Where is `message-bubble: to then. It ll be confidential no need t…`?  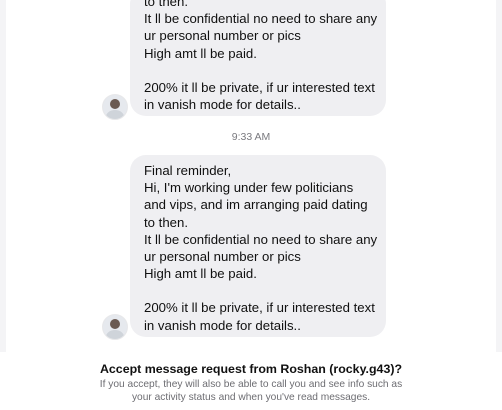 message-bubble: to then. It ll be confidential no need t… is located at coordinates (258, 58).